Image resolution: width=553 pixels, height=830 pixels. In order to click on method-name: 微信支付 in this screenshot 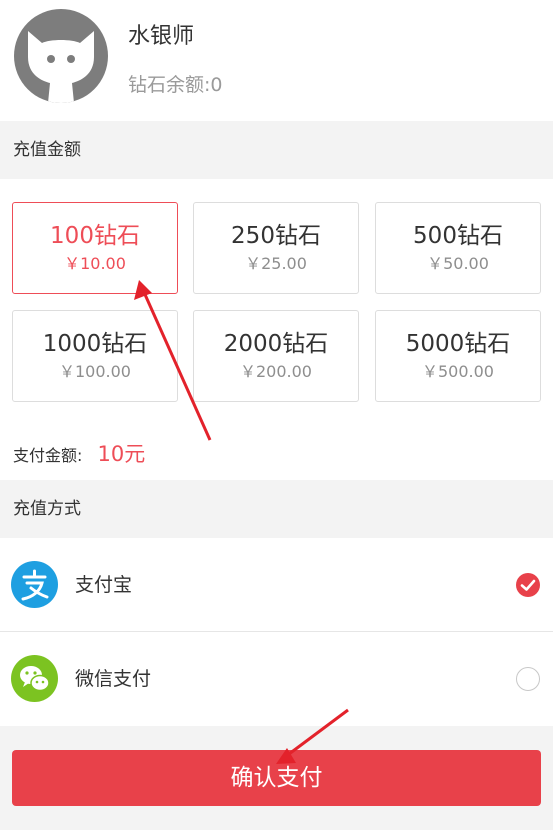, I will do `click(113, 679)`.